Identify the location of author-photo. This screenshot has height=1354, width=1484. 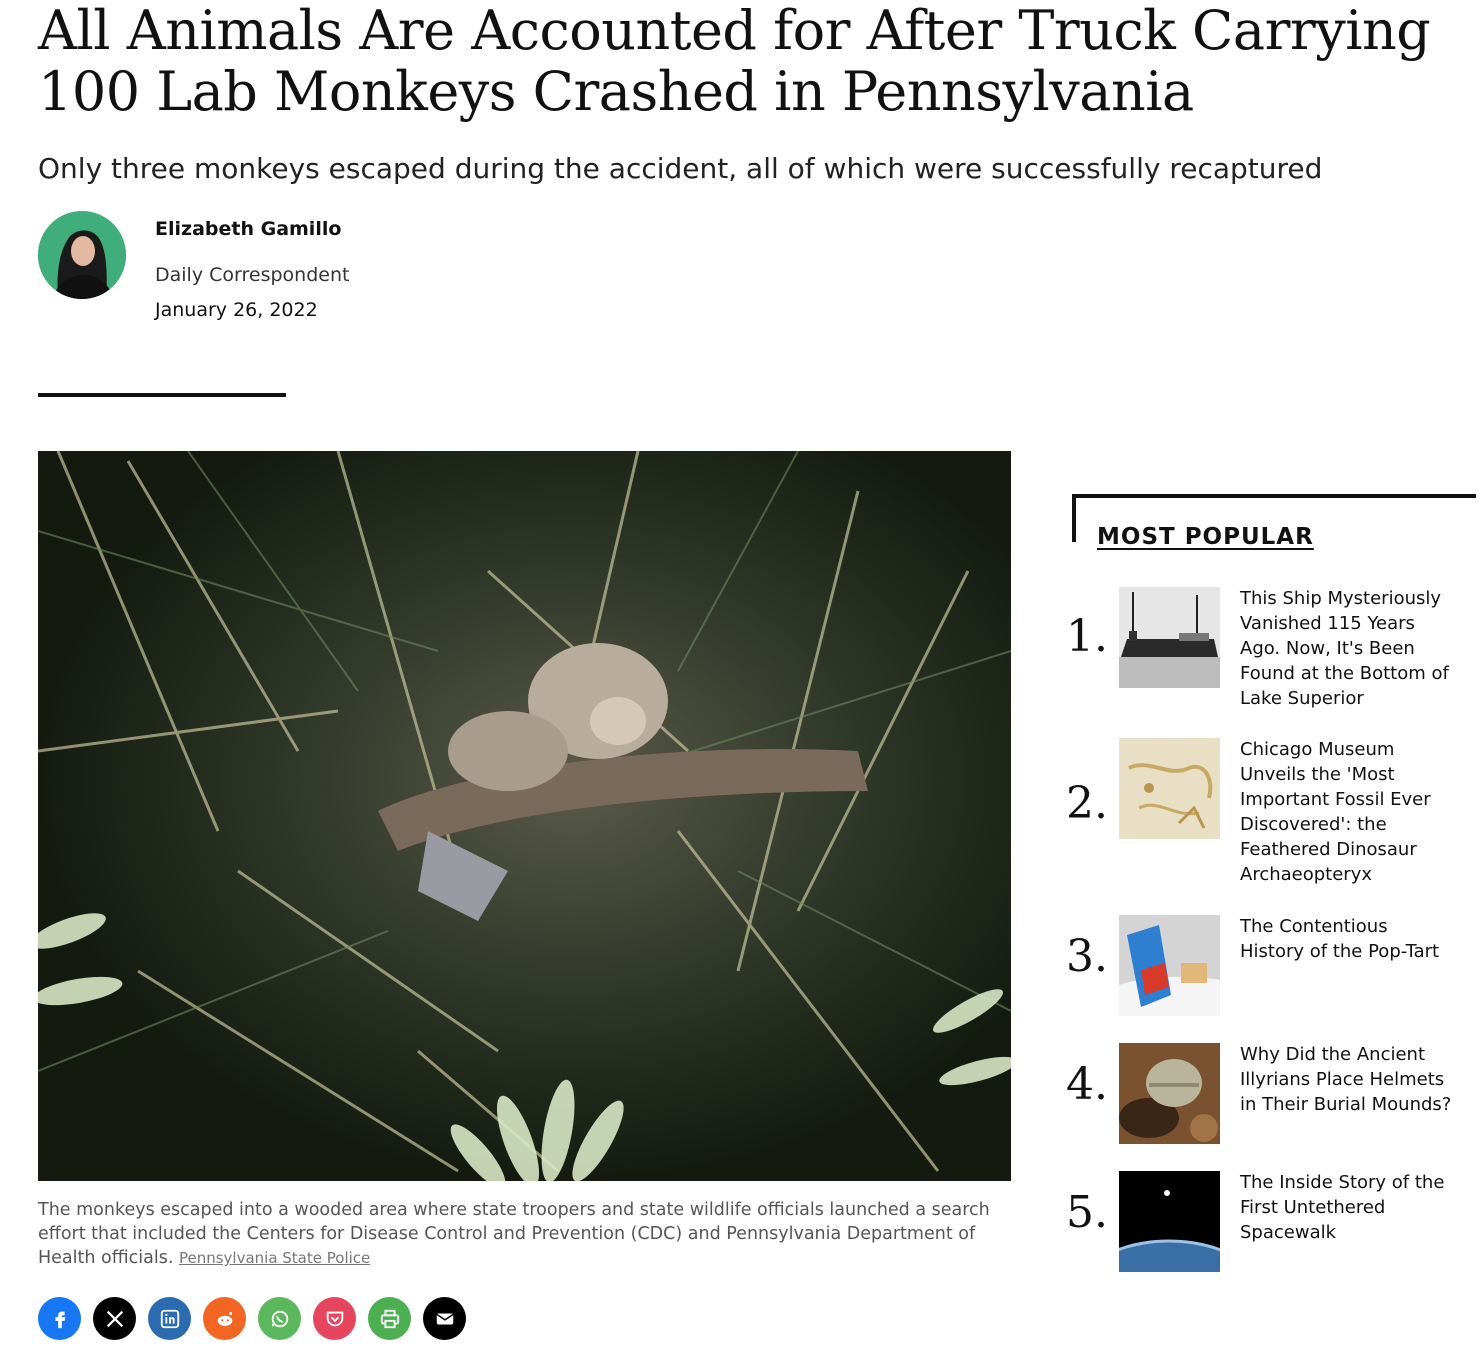
(82, 255).